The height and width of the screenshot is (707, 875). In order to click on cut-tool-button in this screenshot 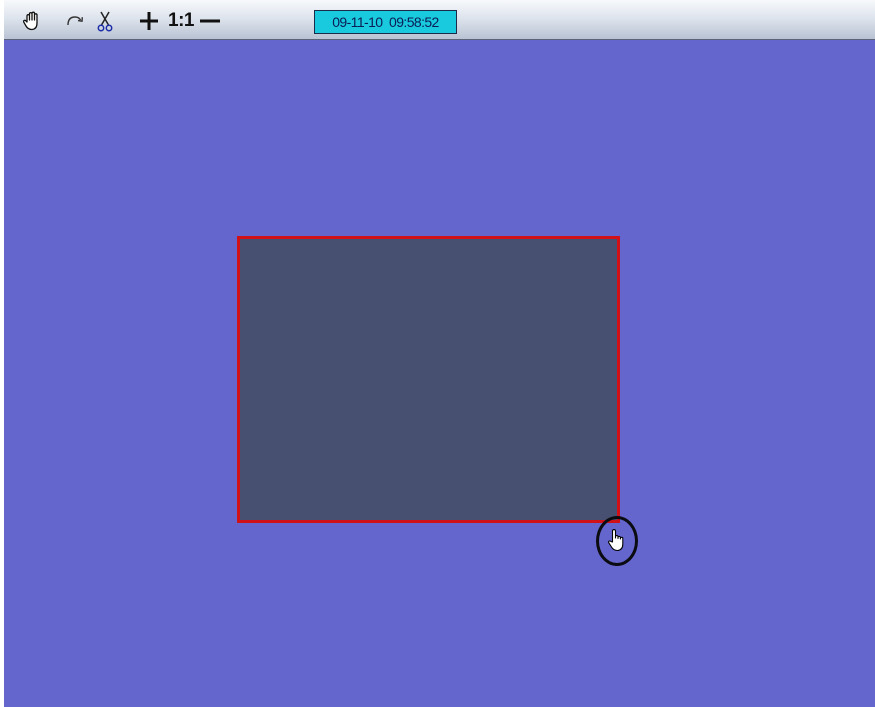, I will do `click(105, 21)`.